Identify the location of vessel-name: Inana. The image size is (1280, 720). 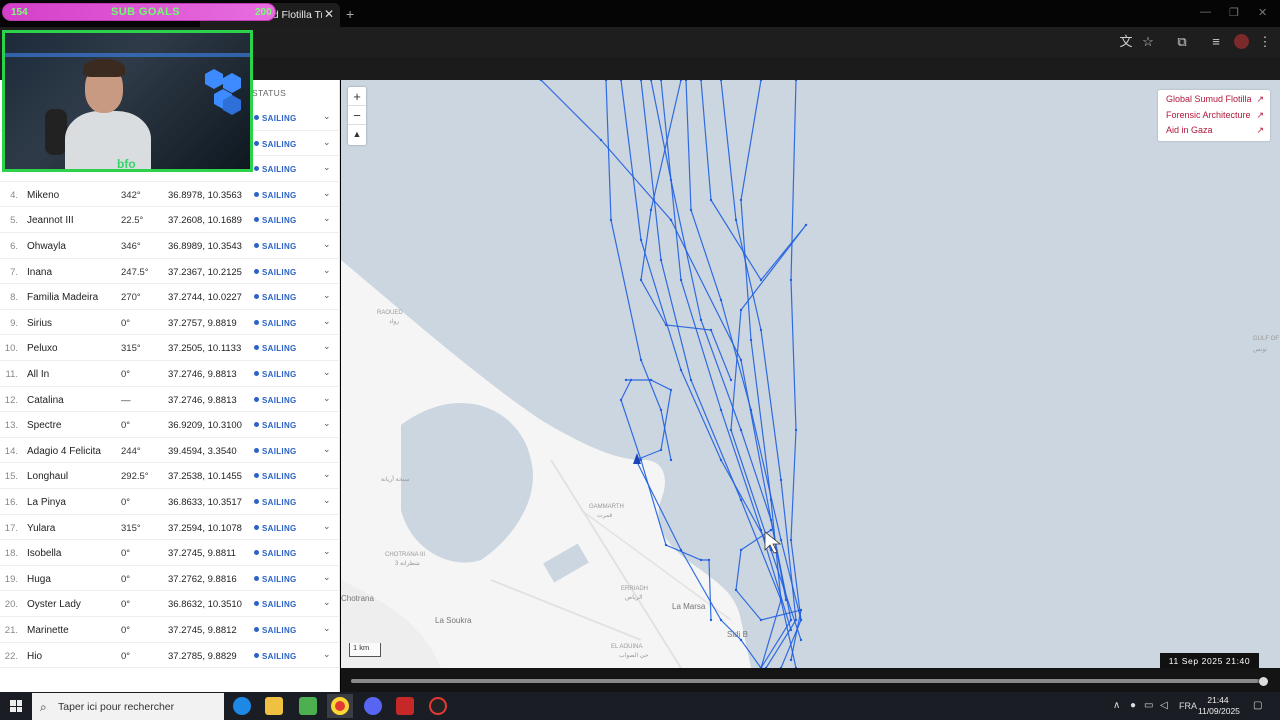
(40, 272).